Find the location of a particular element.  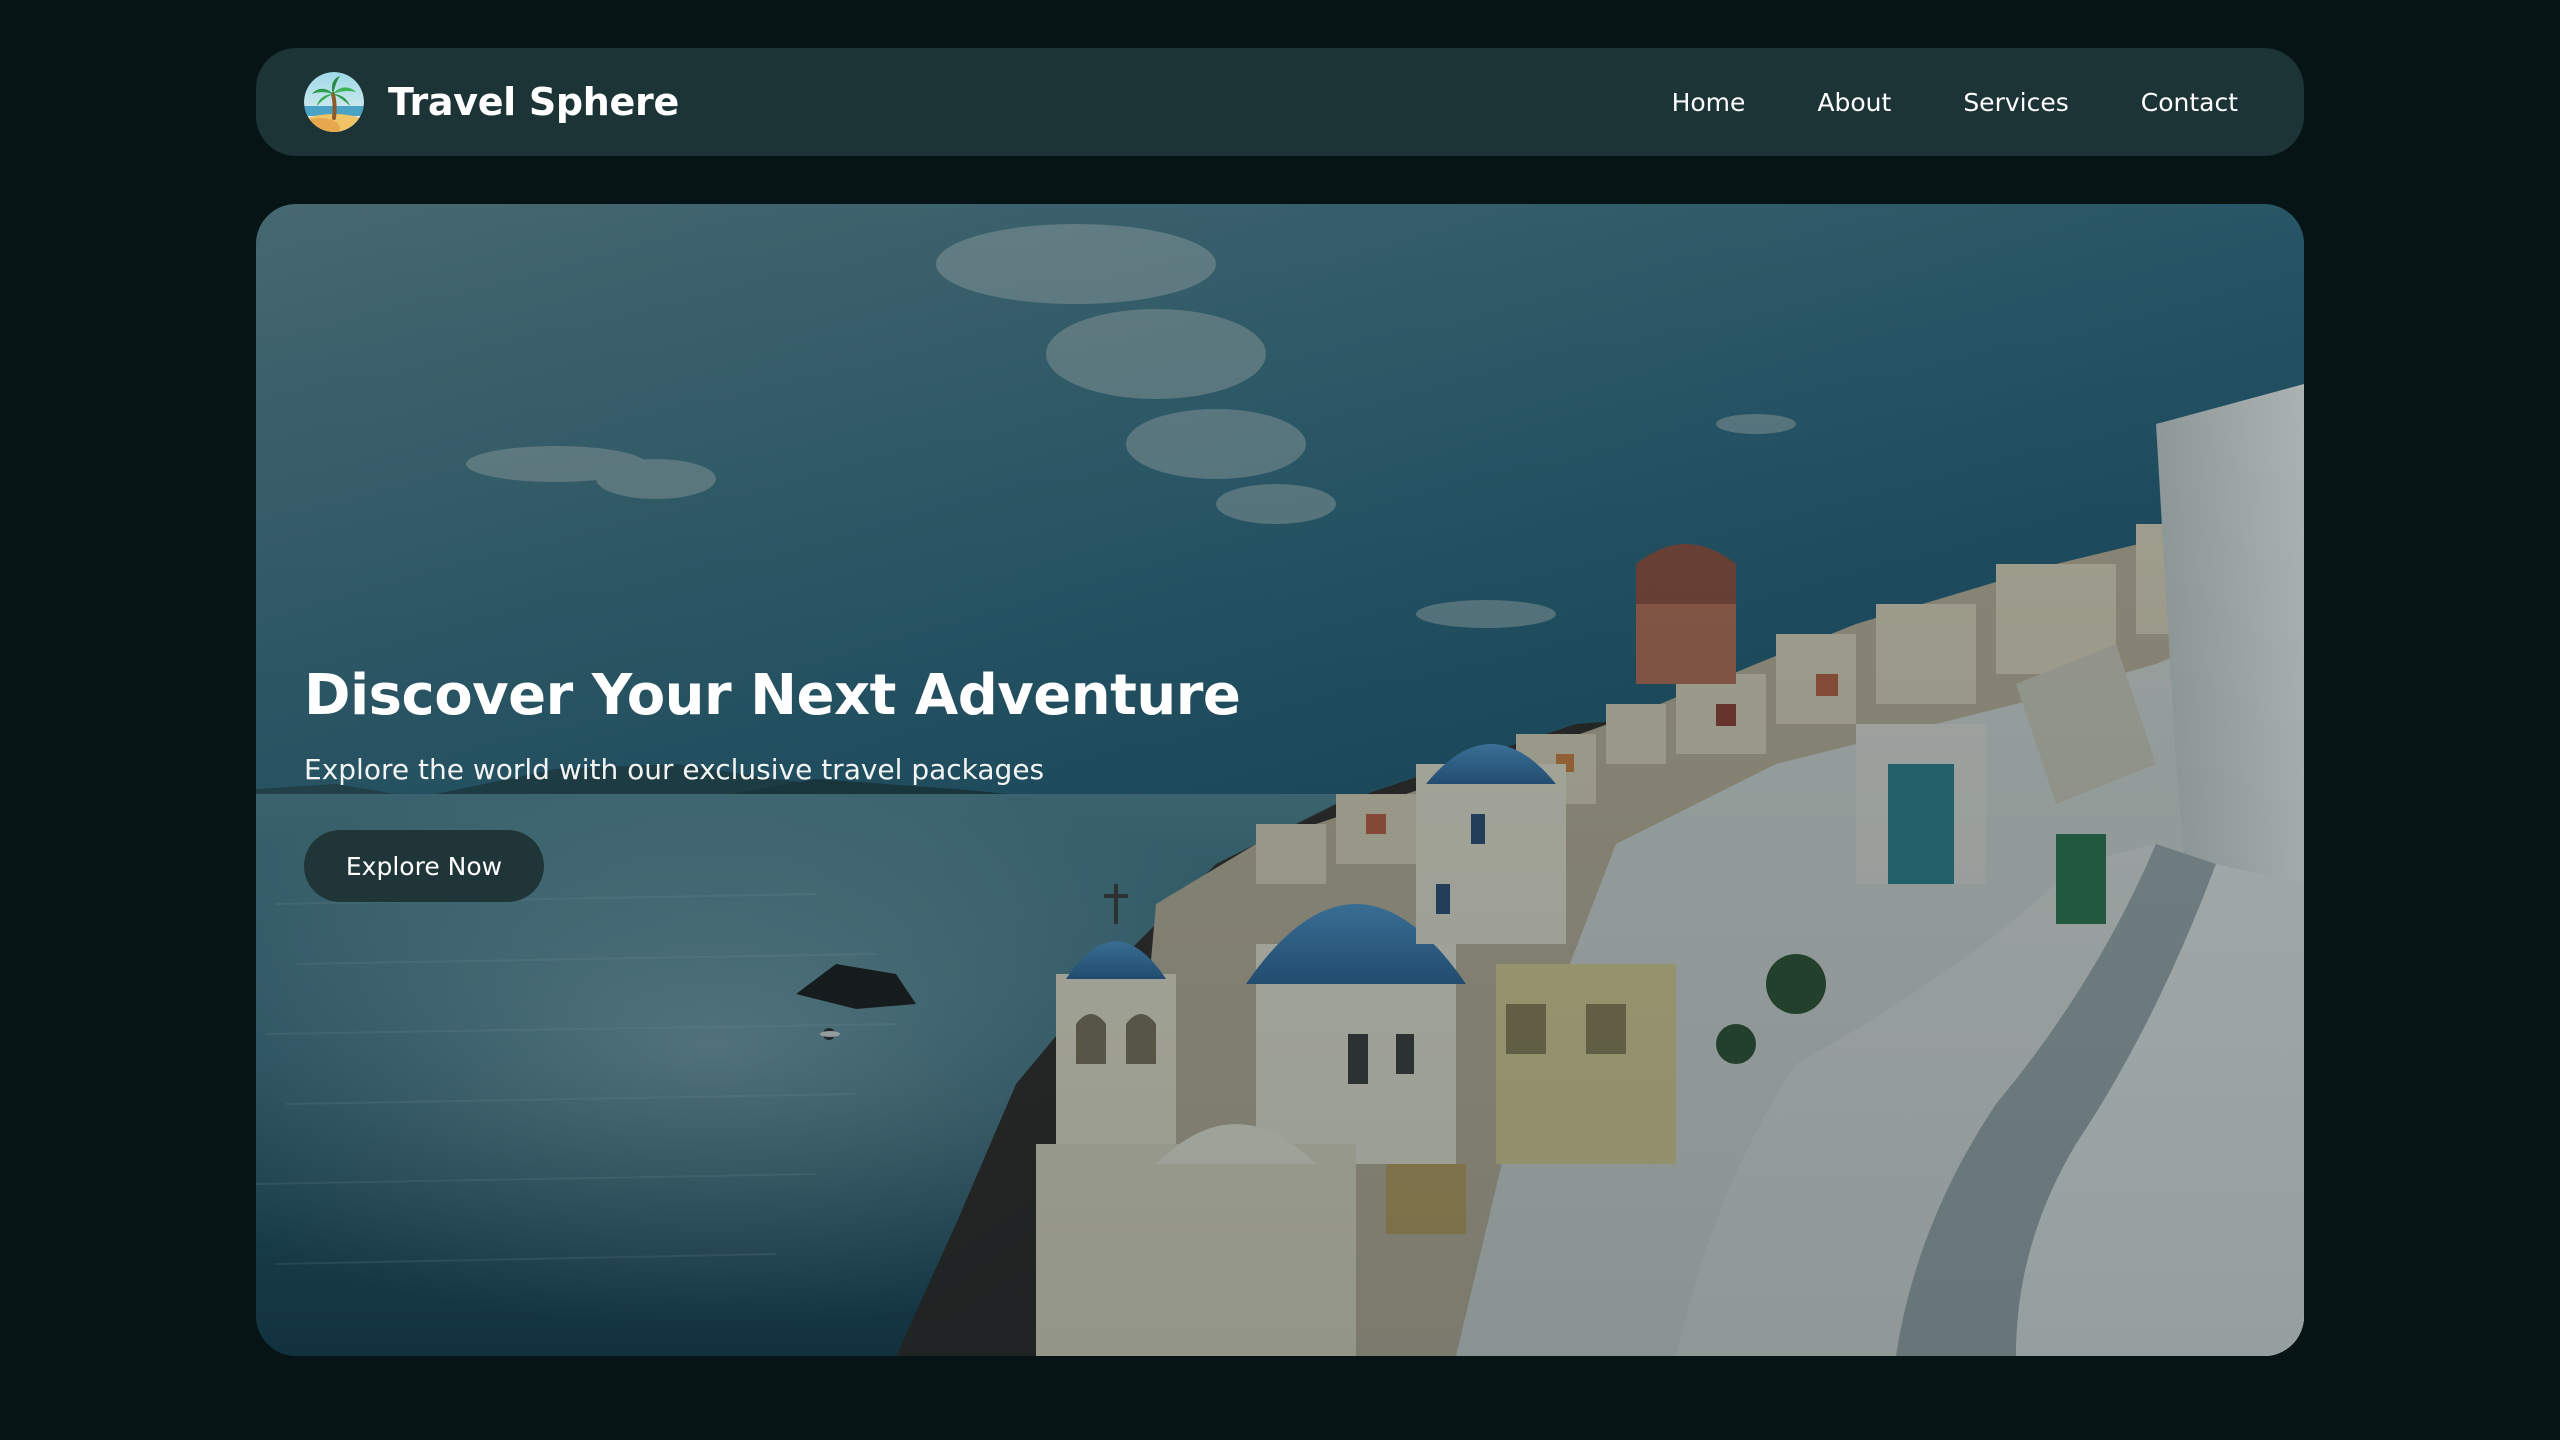

nav-about-link: About is located at coordinates (1854, 102).